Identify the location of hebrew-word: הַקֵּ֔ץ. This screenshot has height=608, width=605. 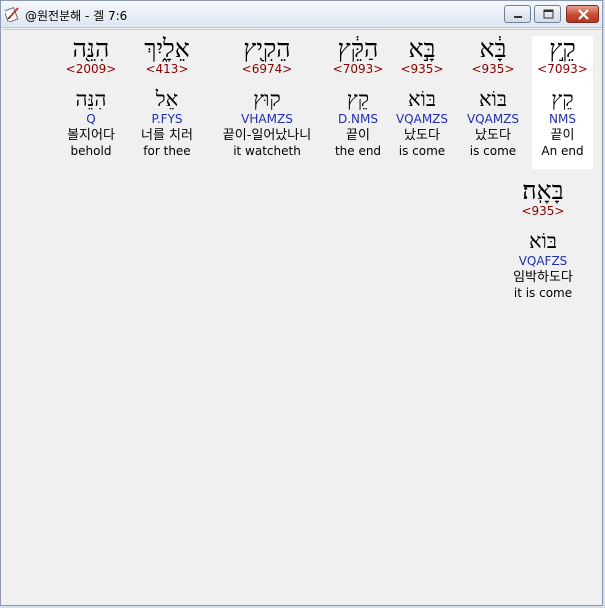
(358, 48).